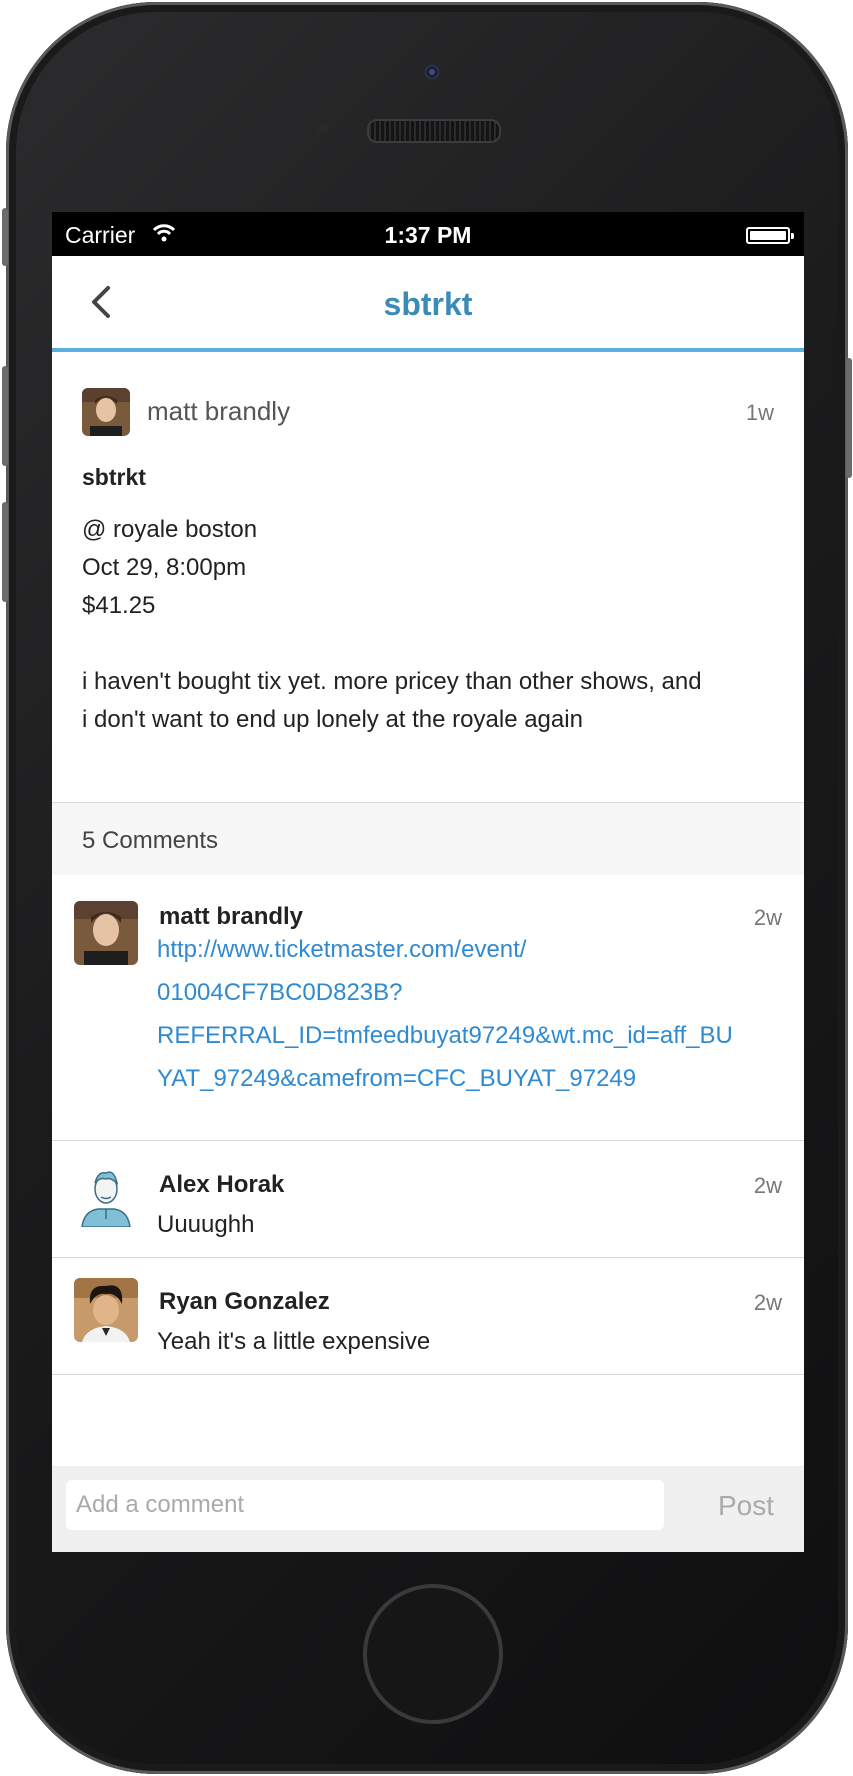 This screenshot has height=1776, width=853. Describe the element at coordinates (434, 131) in the screenshot. I see `earpiece-speaker` at that location.